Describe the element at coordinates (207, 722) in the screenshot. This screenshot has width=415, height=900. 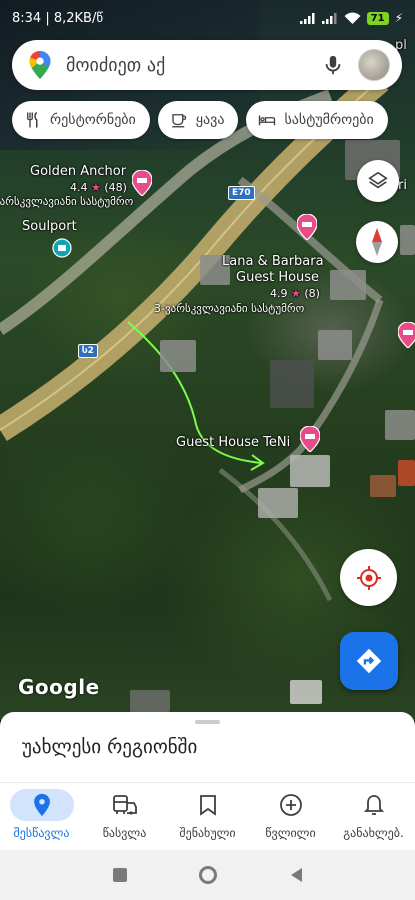
I see `sheet-drag-handle` at that location.